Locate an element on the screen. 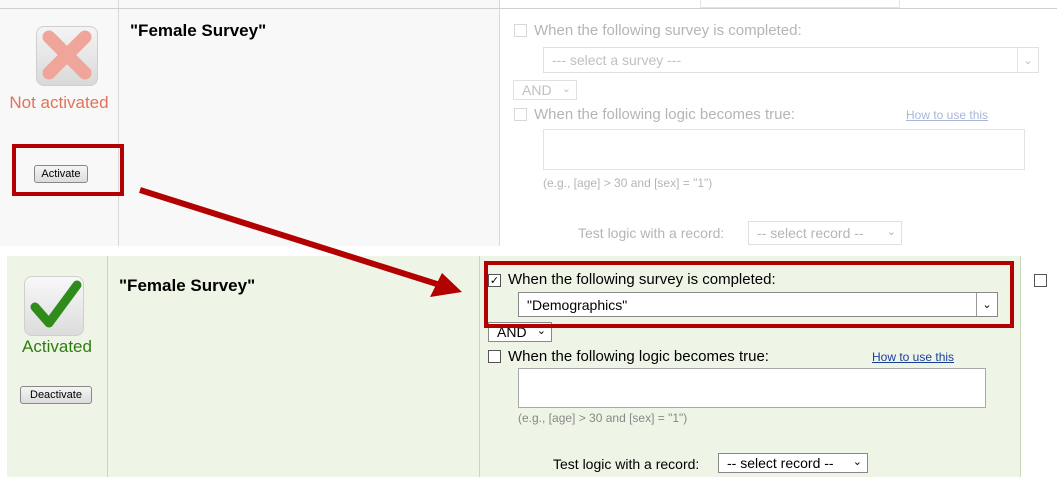 The width and height of the screenshot is (1057, 477). status-label: Not activated is located at coordinates (59, 102).